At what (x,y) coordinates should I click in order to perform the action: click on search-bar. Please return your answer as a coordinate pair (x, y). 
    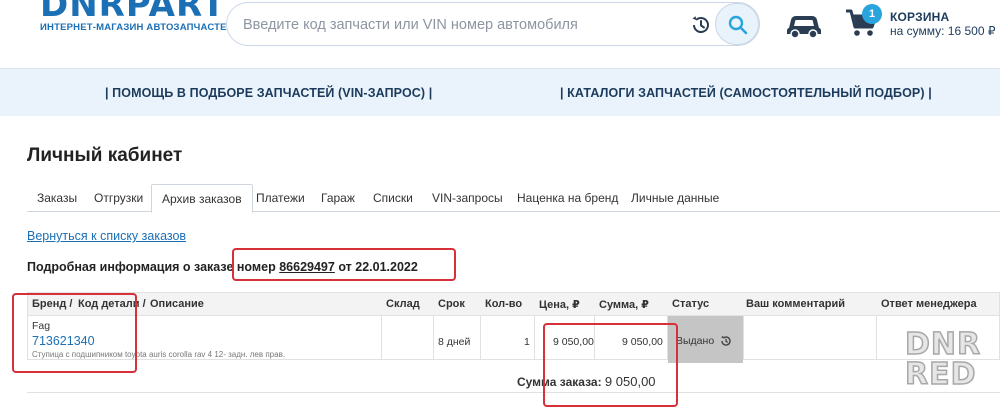
    Looking at the image, I should click on (493, 24).